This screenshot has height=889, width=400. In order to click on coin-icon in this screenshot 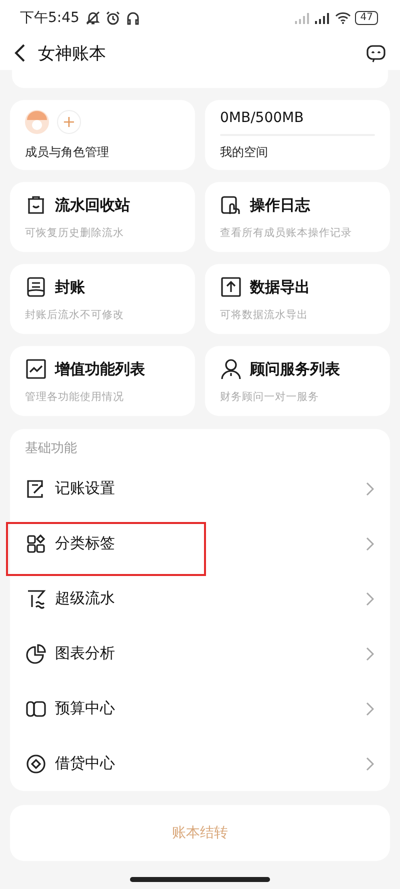, I will do `click(36, 764)`.